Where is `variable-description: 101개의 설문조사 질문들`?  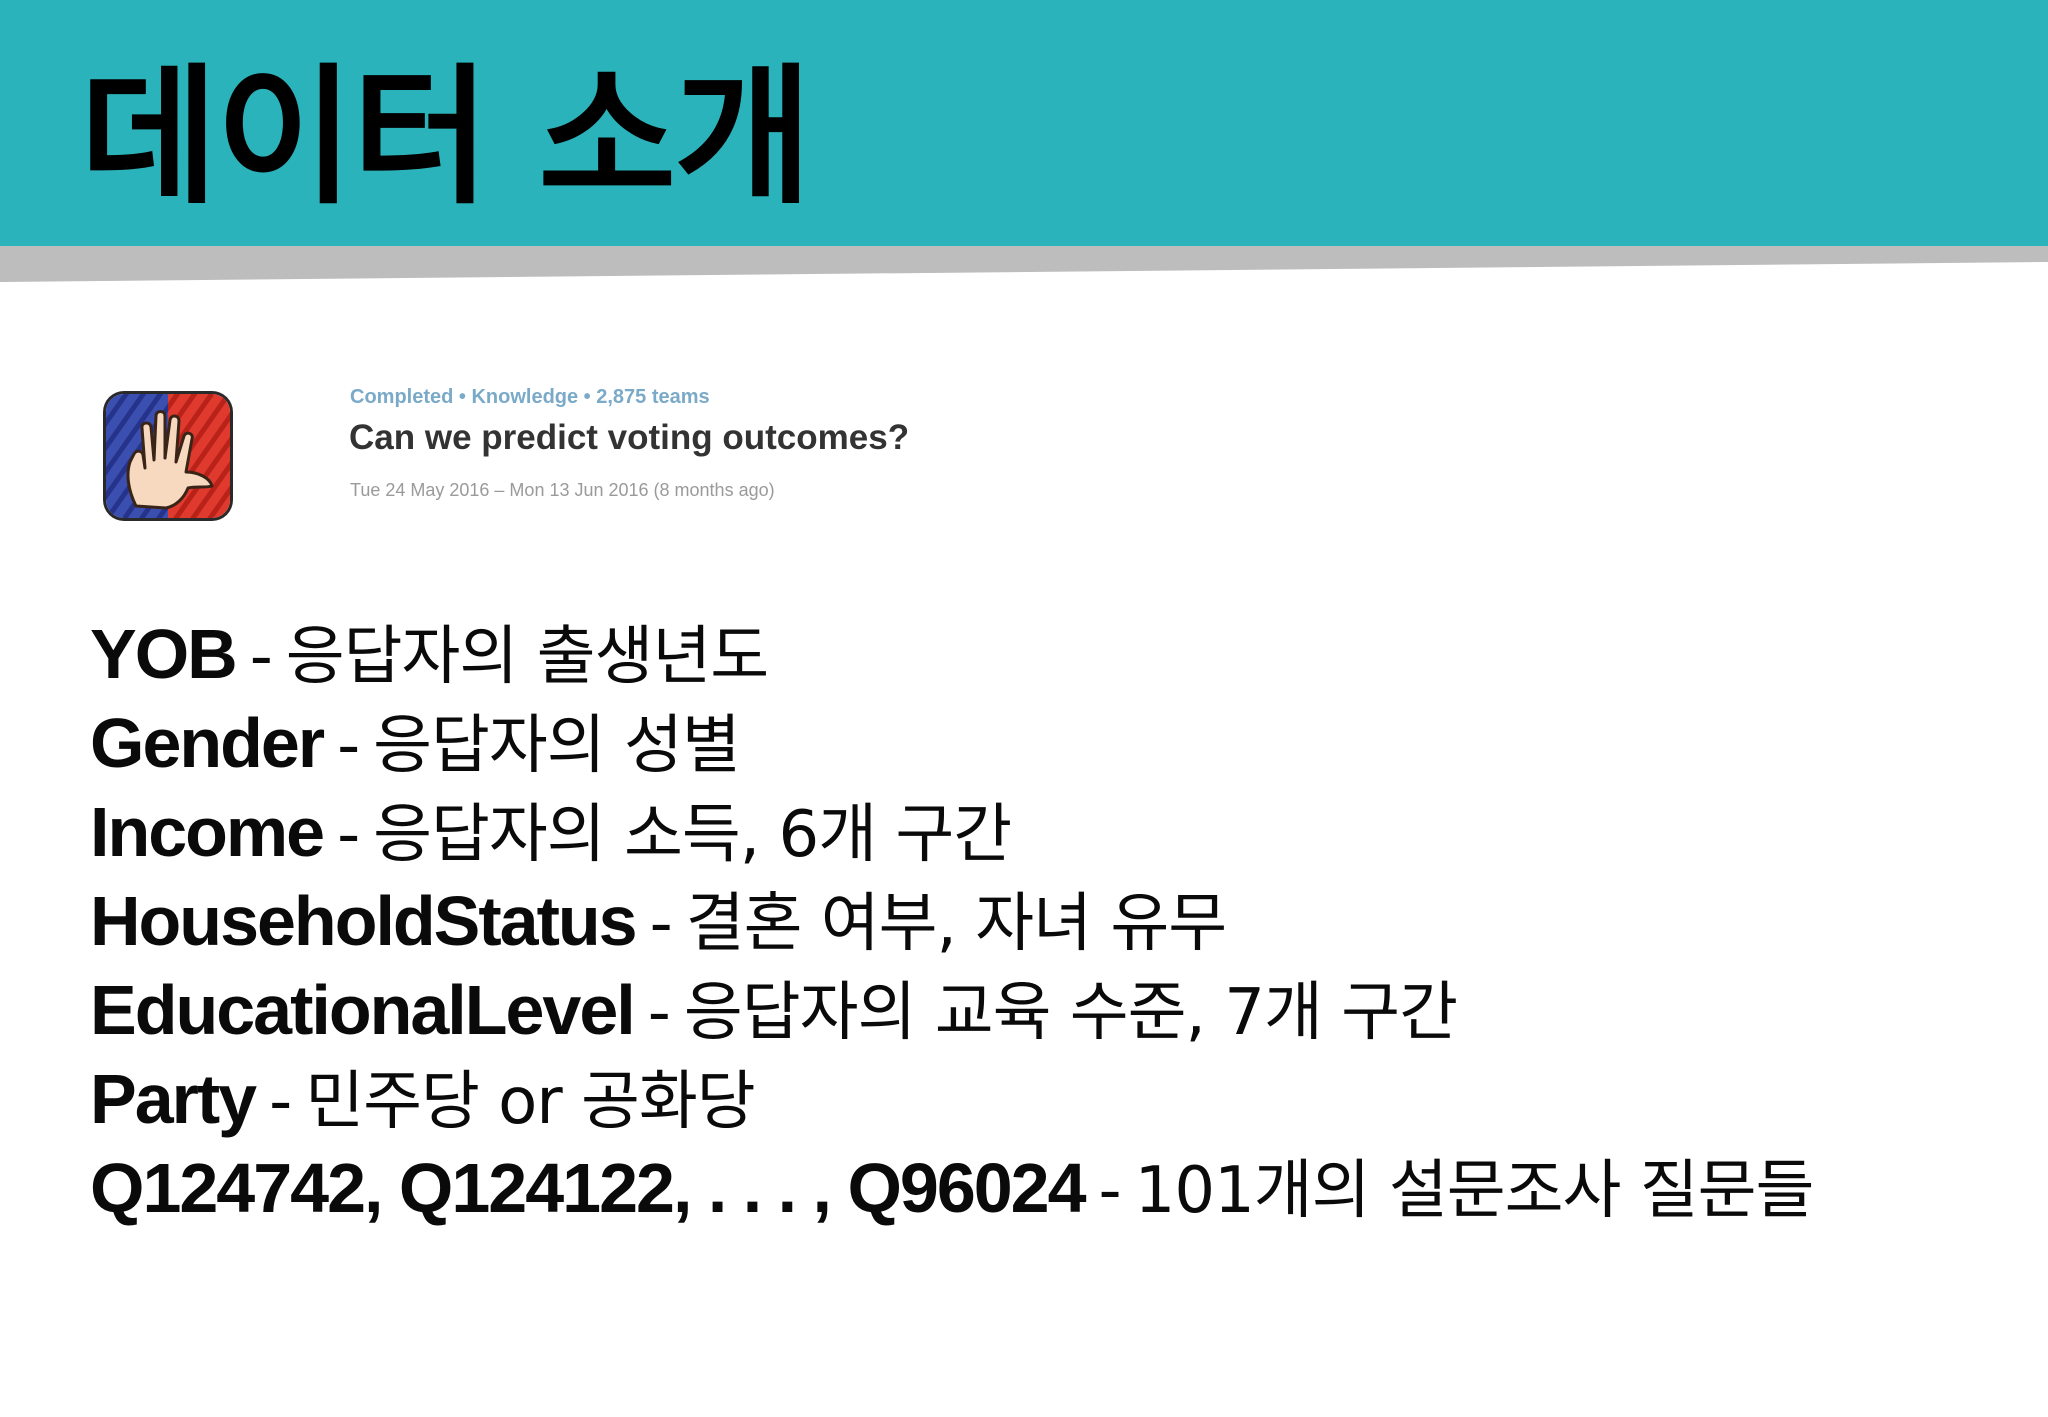
variable-description: 101개의 설문조사 질문들 is located at coordinates (1474, 1191).